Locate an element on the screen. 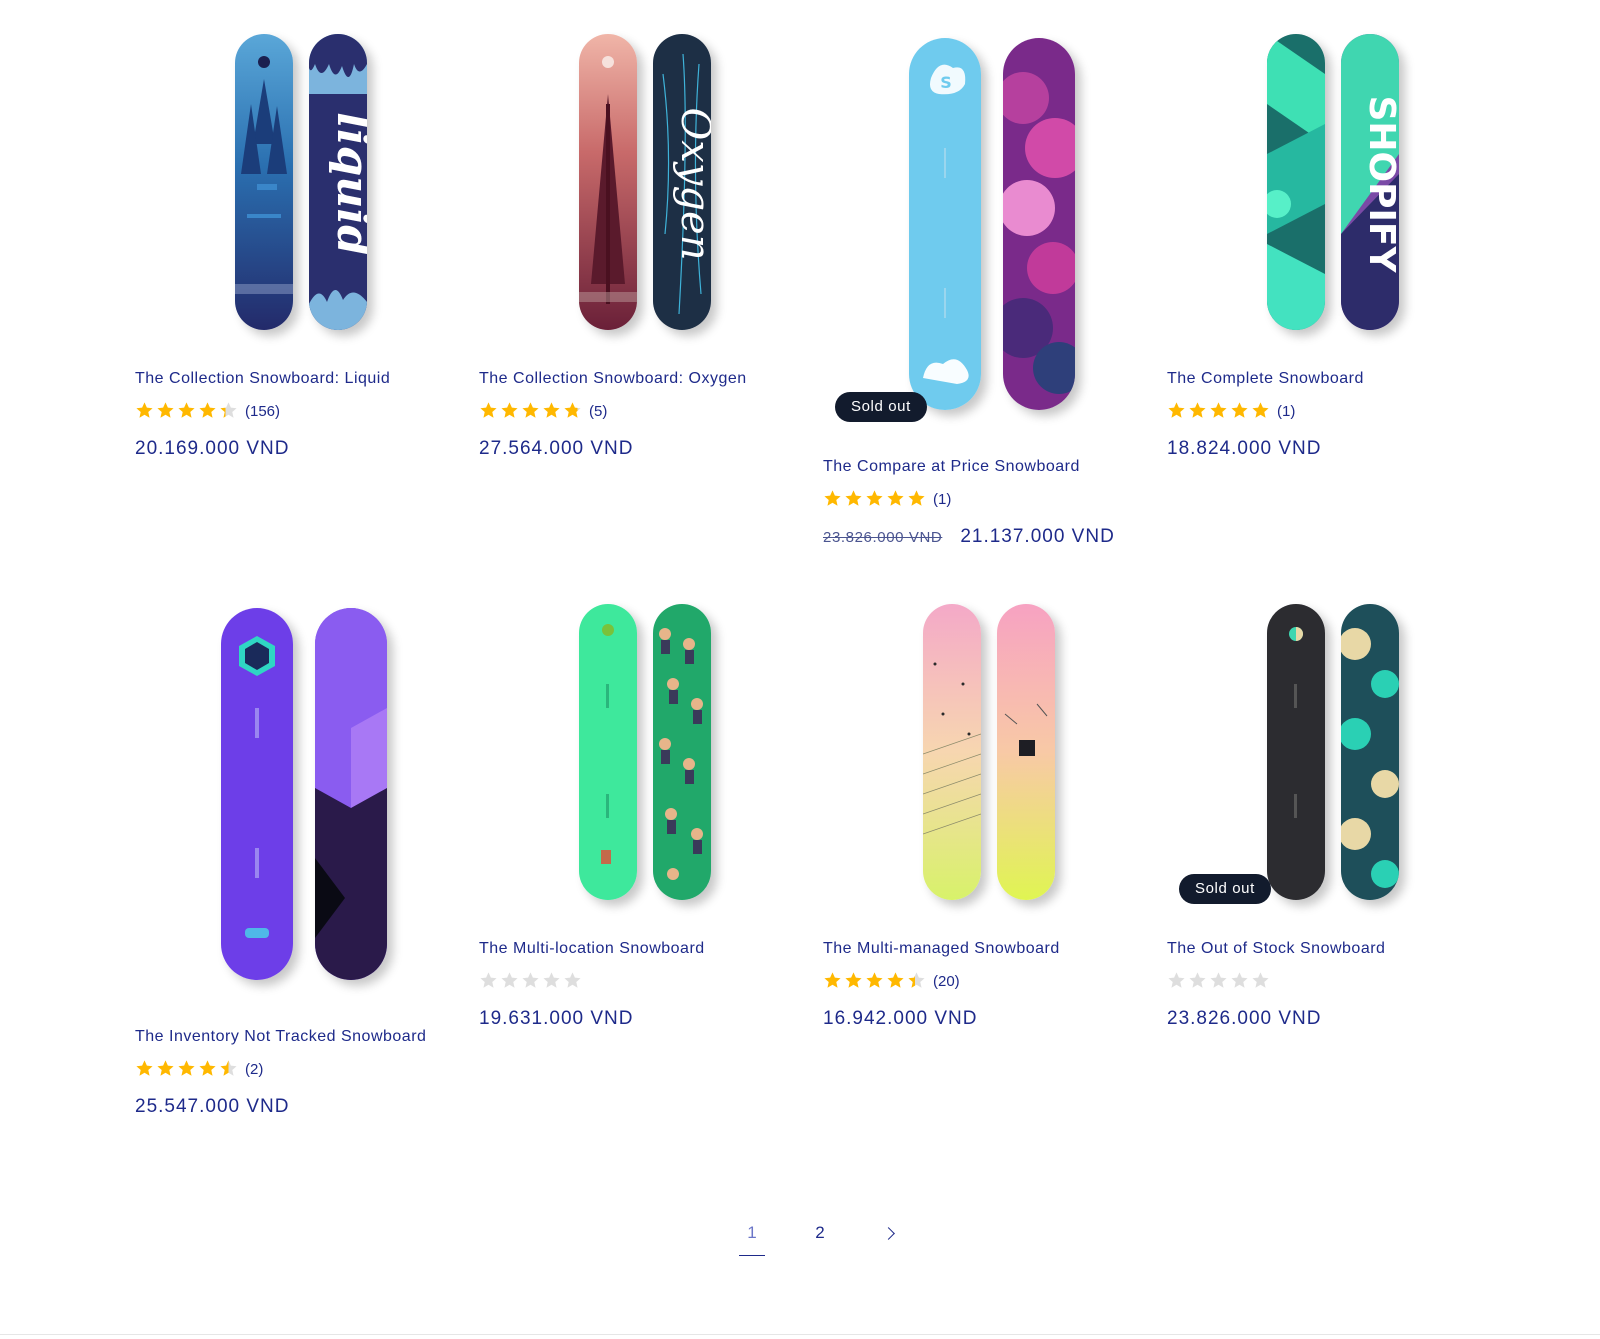 Image resolution: width=1600 pixels, height=1339 pixels. review-count: (2) is located at coordinates (254, 1069).